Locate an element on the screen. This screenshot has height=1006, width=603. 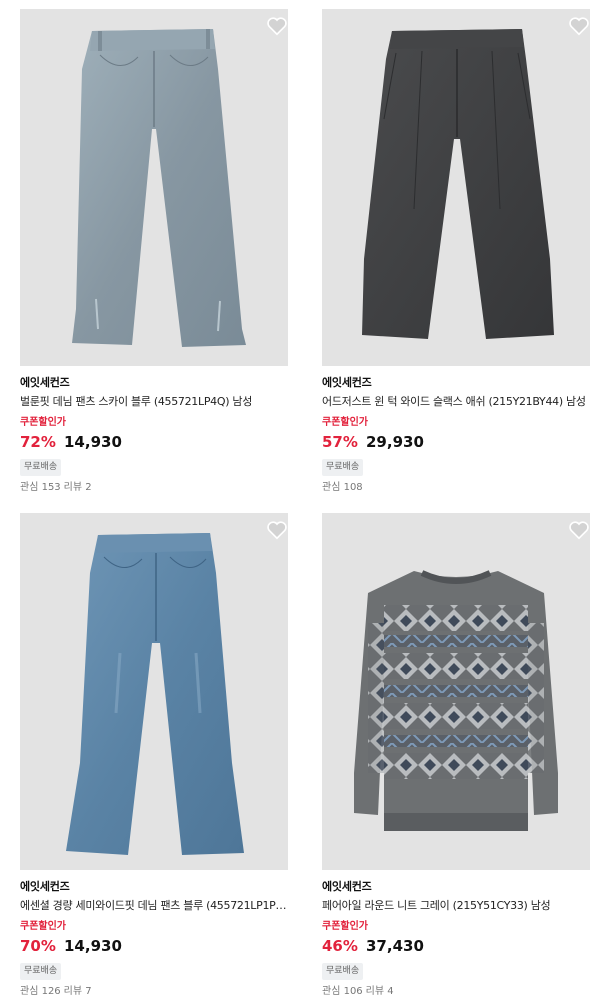
discount-rate: 70% is located at coordinates (38, 946).